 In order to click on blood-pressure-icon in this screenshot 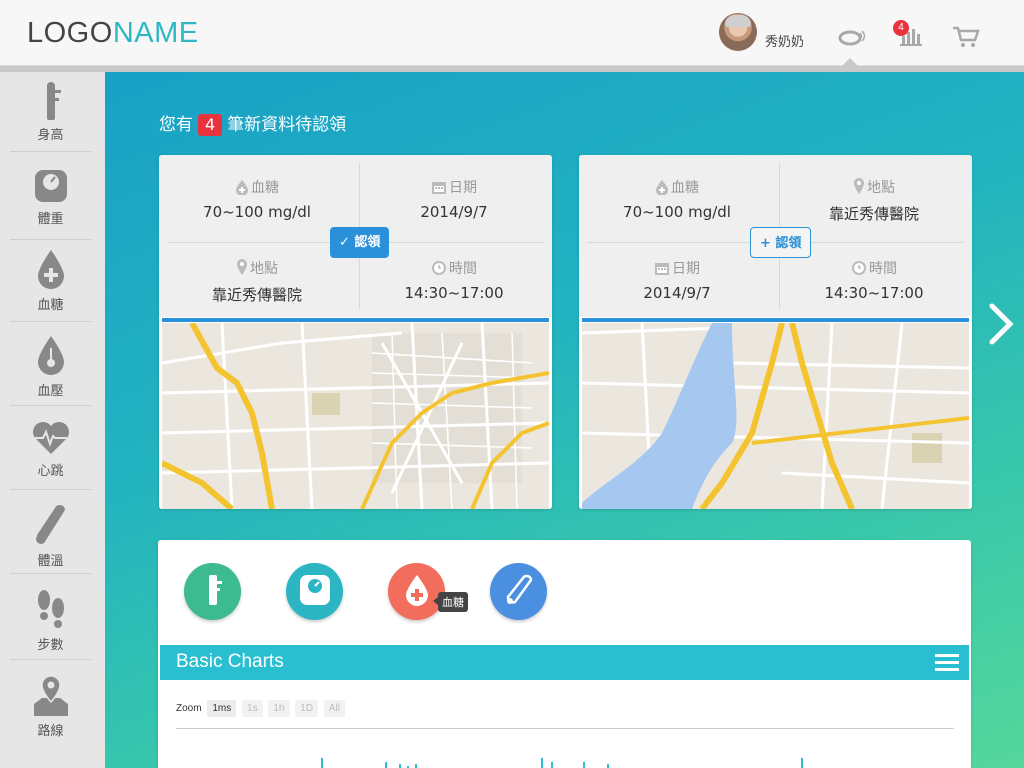, I will do `click(50, 355)`.